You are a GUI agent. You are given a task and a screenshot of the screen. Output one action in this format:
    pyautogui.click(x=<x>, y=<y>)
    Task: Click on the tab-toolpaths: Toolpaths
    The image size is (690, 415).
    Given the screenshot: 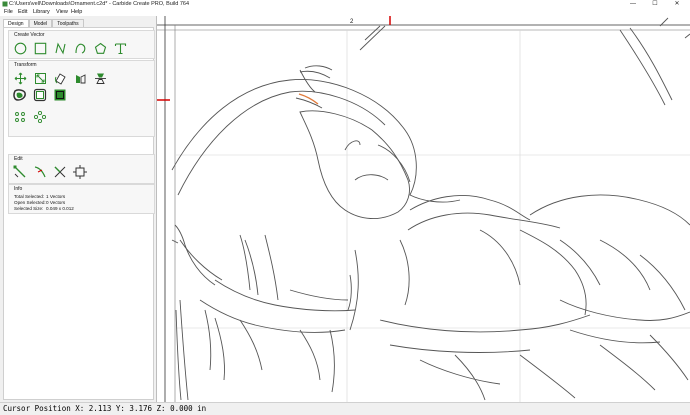 What is the action you would take?
    pyautogui.click(x=68, y=23)
    